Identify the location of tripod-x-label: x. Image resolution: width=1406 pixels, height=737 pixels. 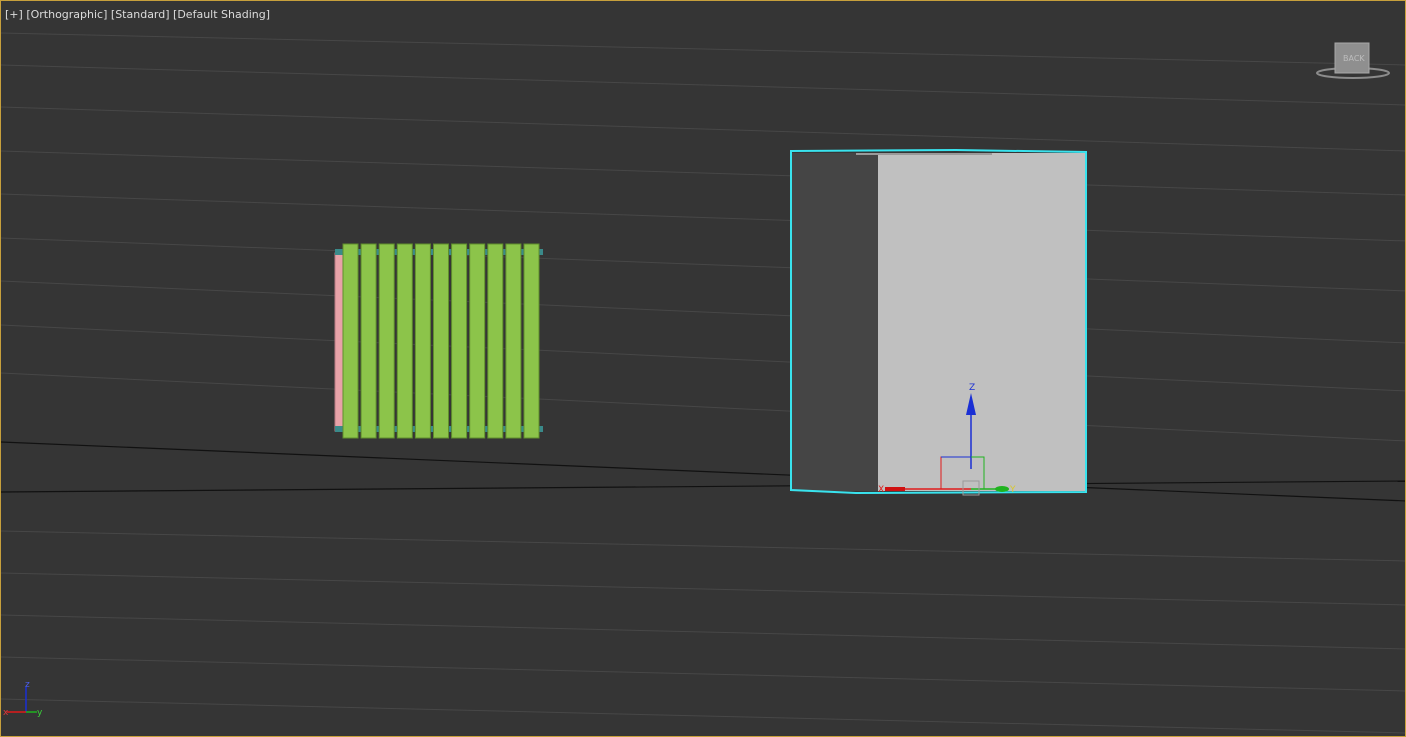
(6, 713).